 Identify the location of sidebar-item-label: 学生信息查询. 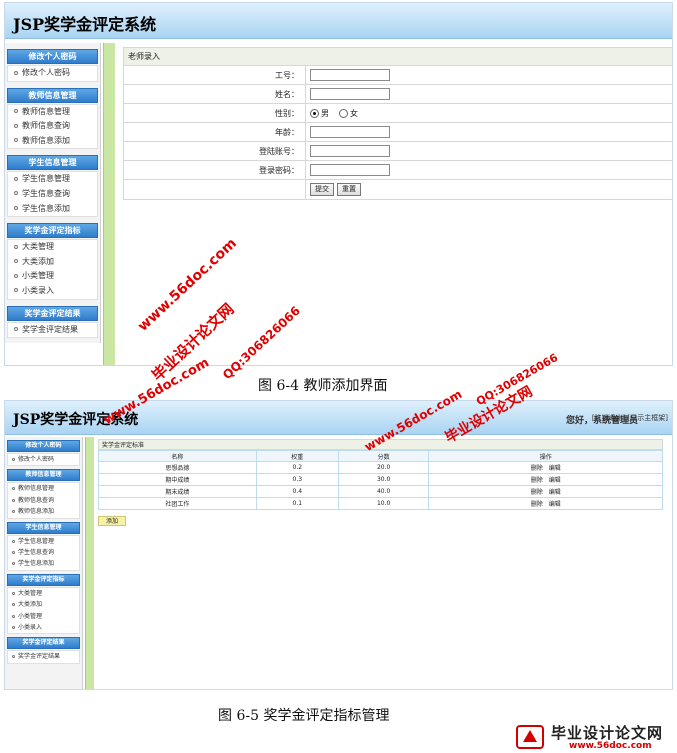
(46, 193).